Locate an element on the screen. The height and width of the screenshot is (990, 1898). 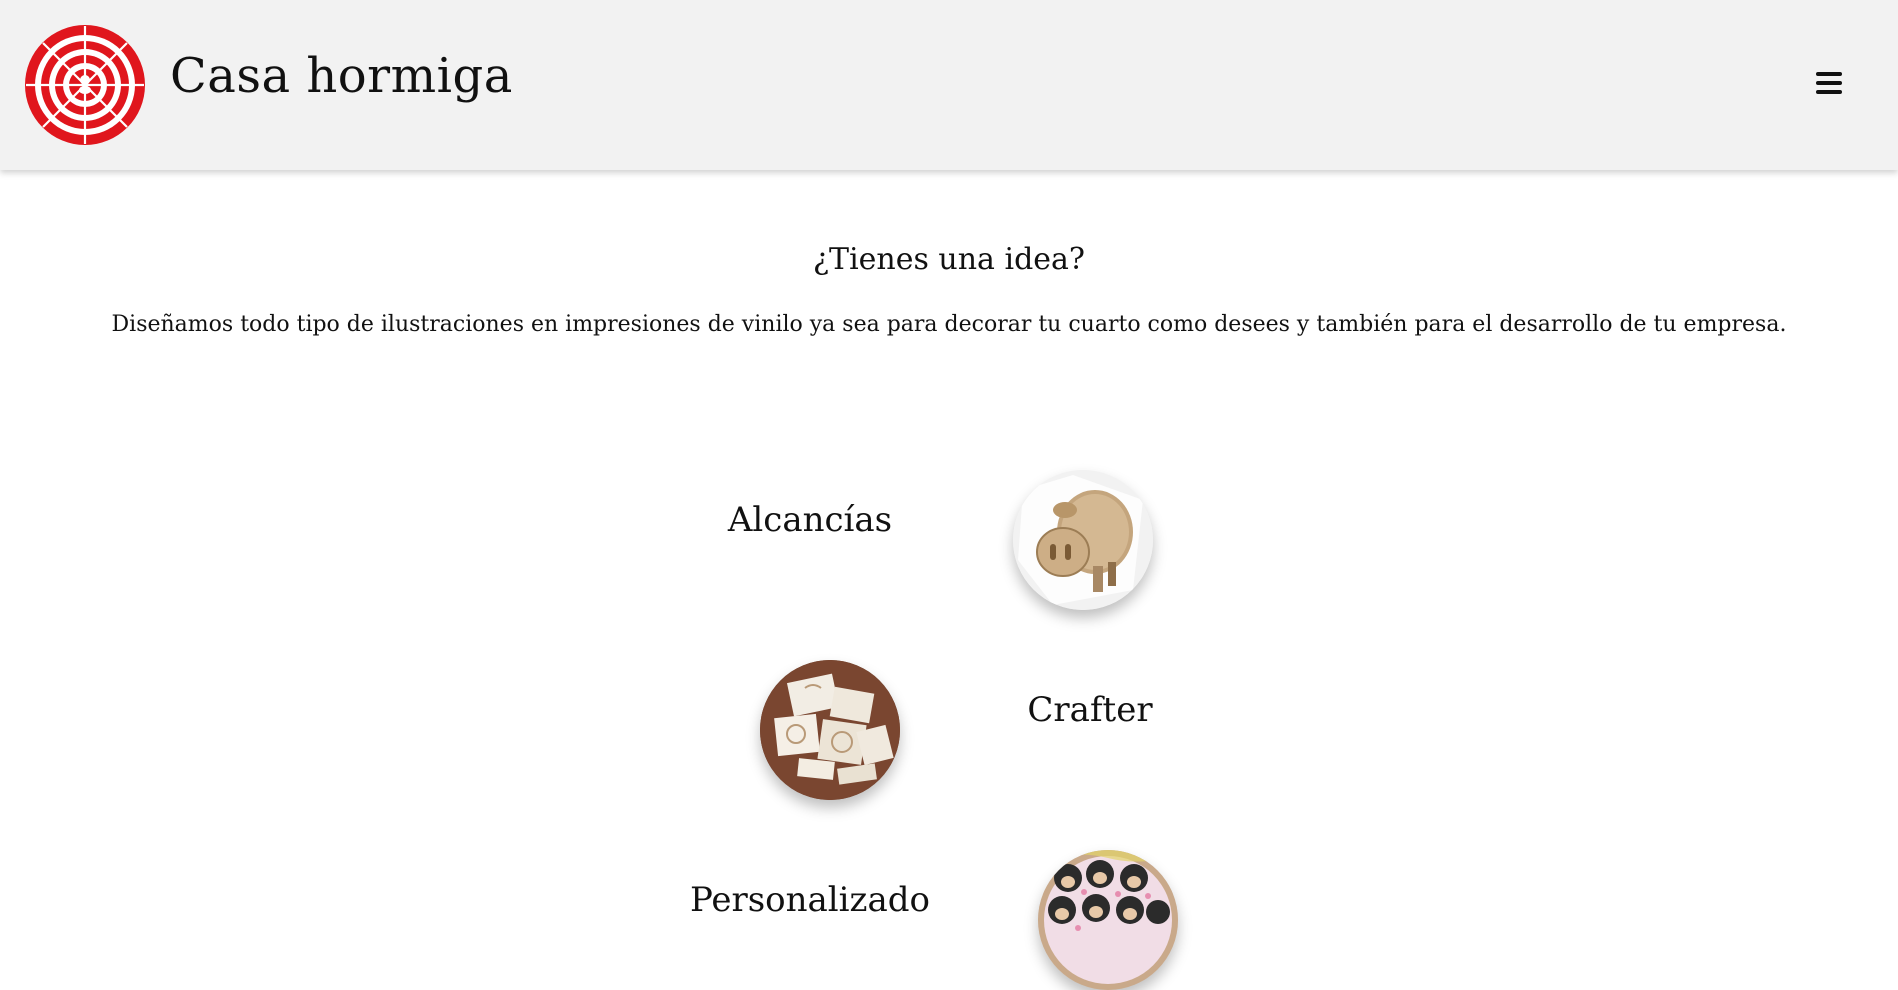
piggy-bank-image is located at coordinates (1083, 540).